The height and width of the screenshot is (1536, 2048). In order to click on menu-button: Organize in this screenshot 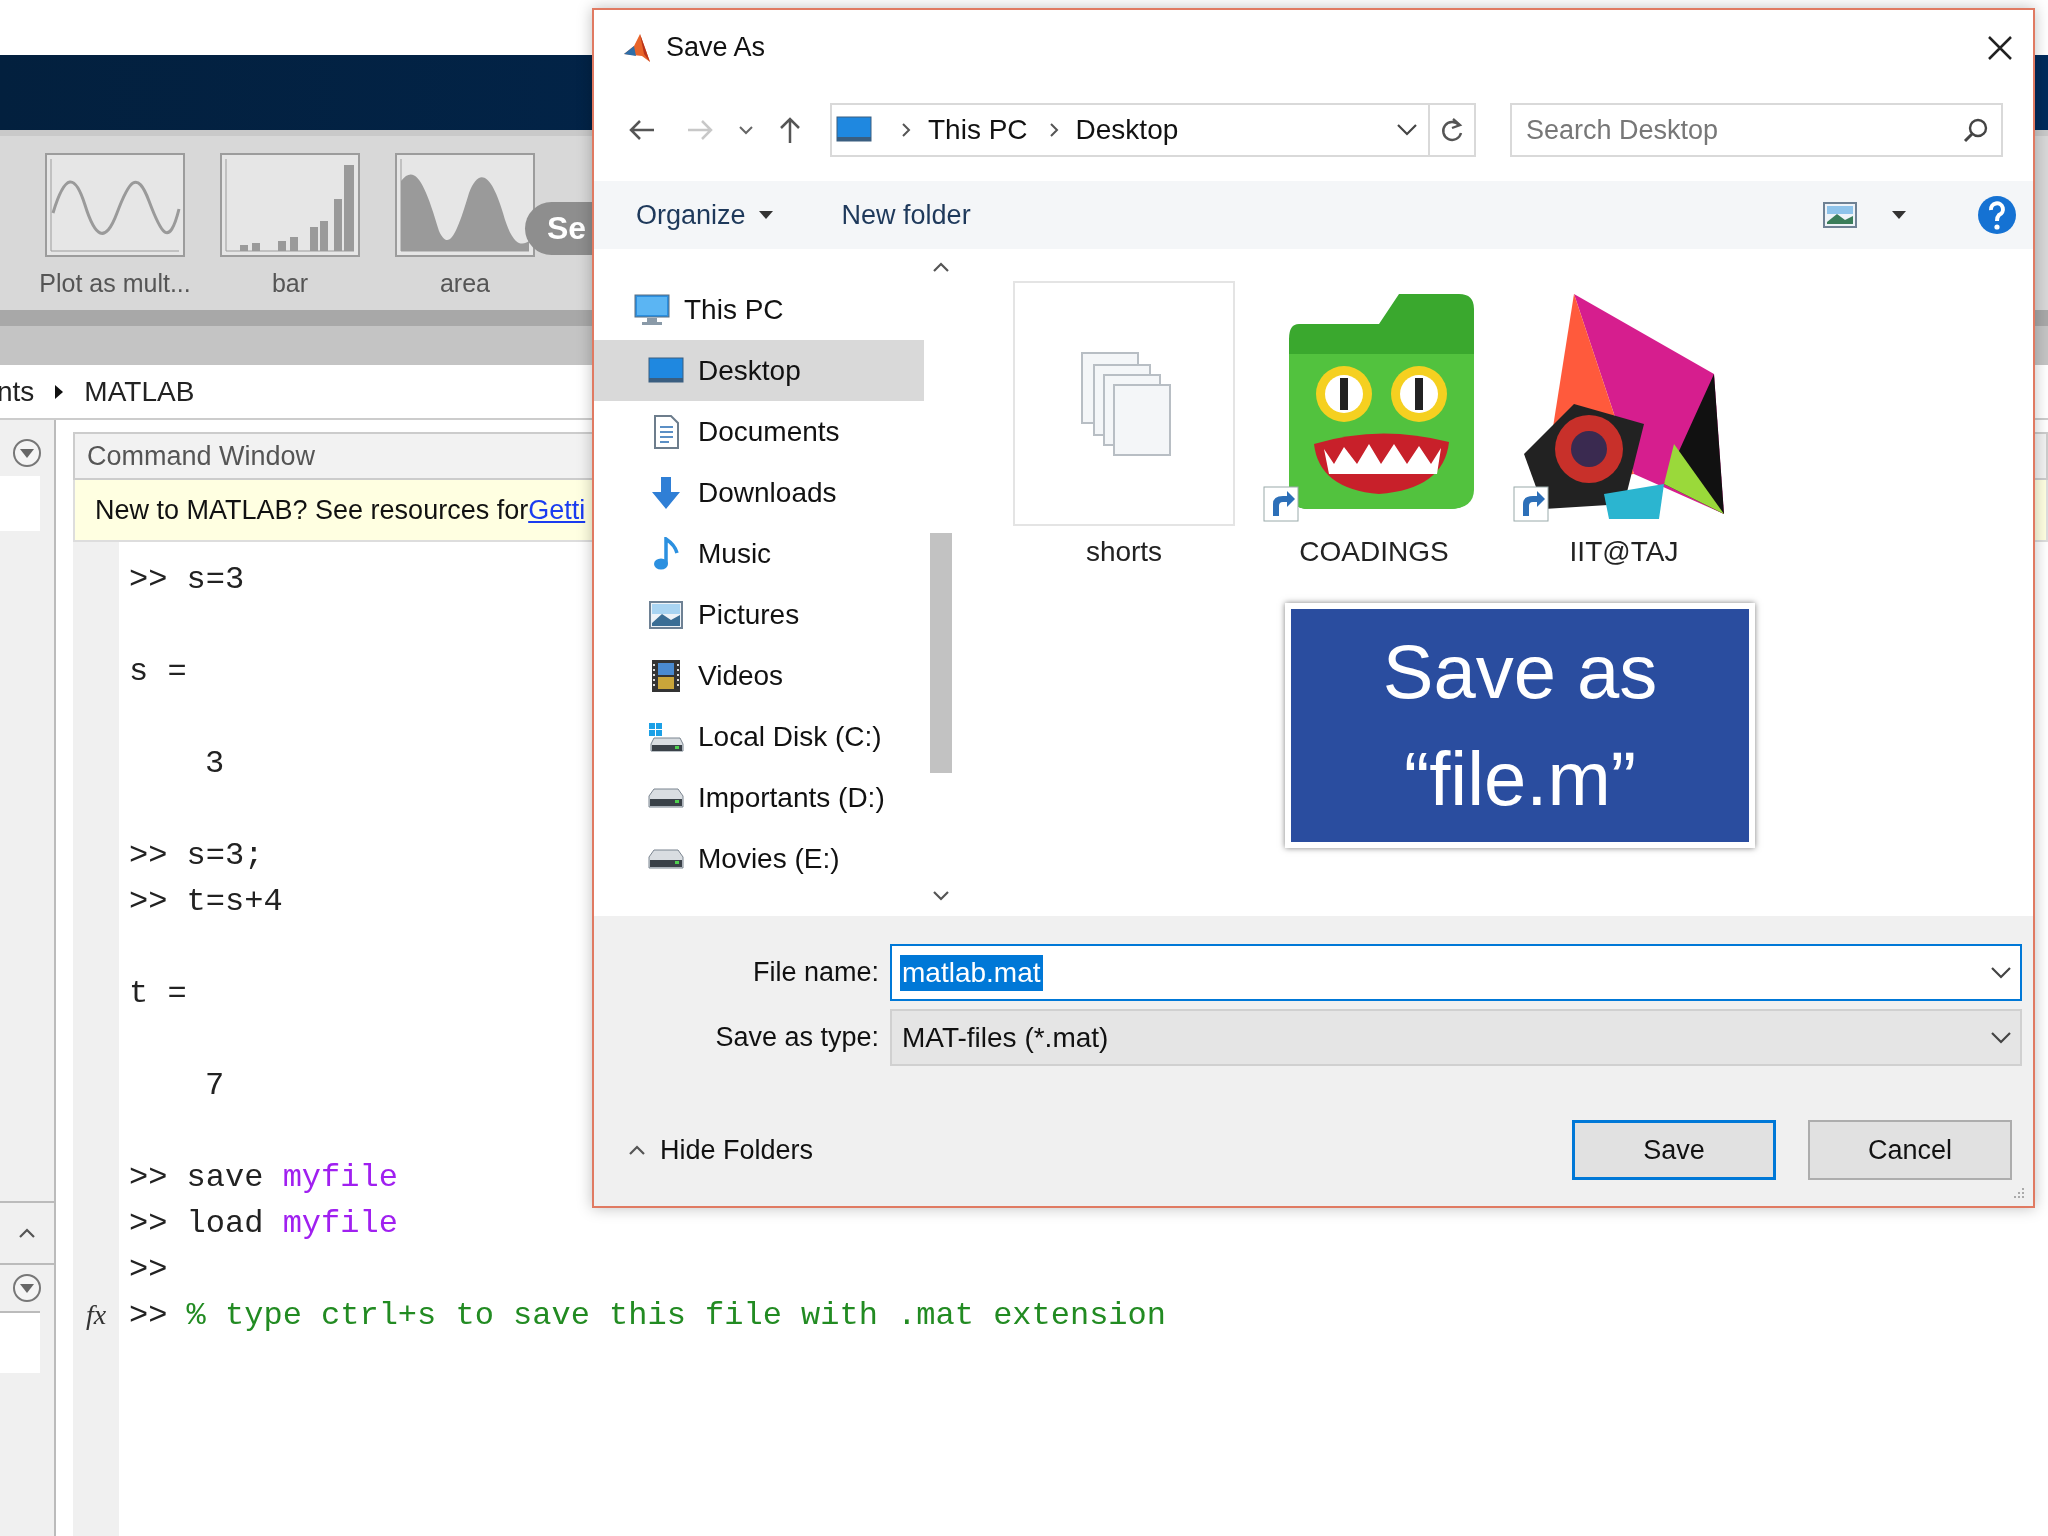, I will do `click(705, 215)`.